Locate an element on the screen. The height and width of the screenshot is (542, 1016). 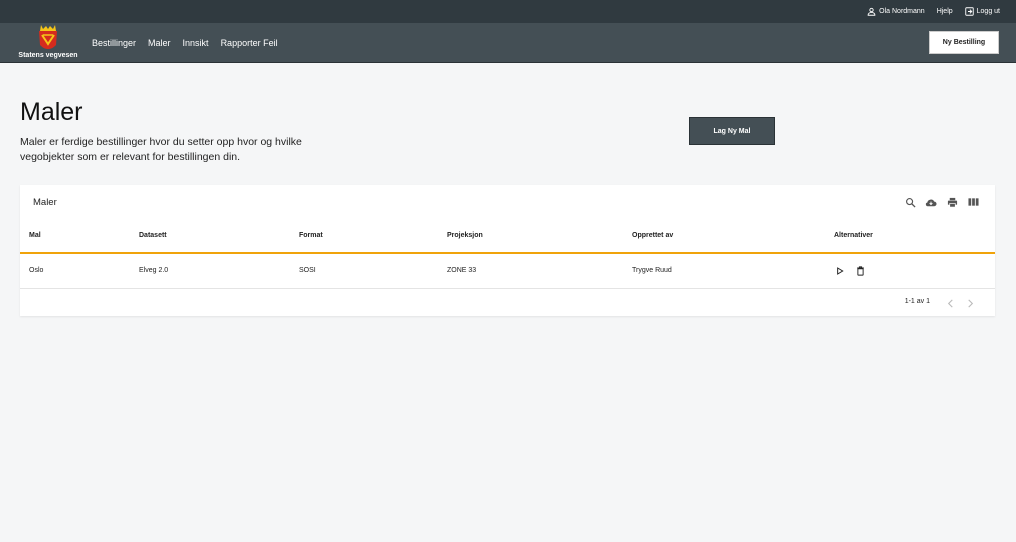
logo: Statens vegvesen is located at coordinates (48, 43).